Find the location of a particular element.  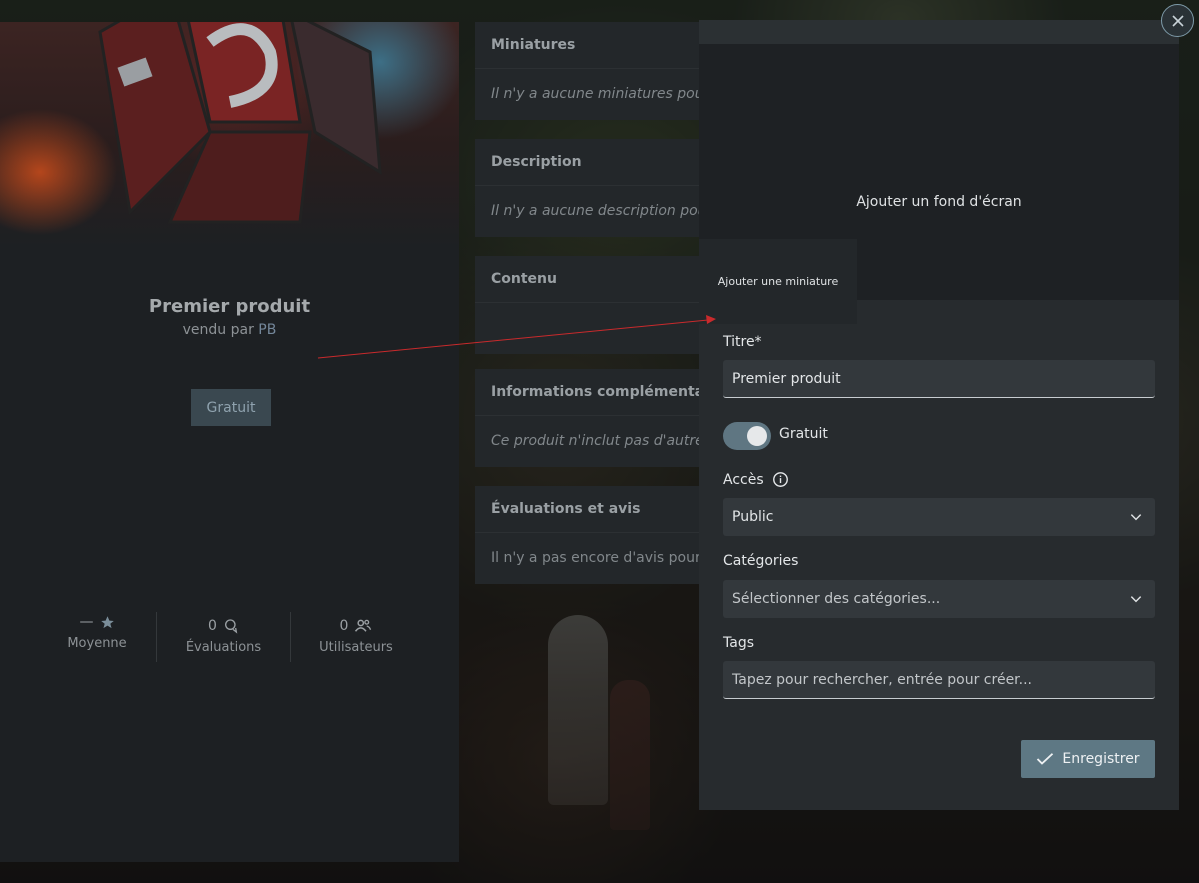

access-label: Accès is located at coordinates (756, 479).